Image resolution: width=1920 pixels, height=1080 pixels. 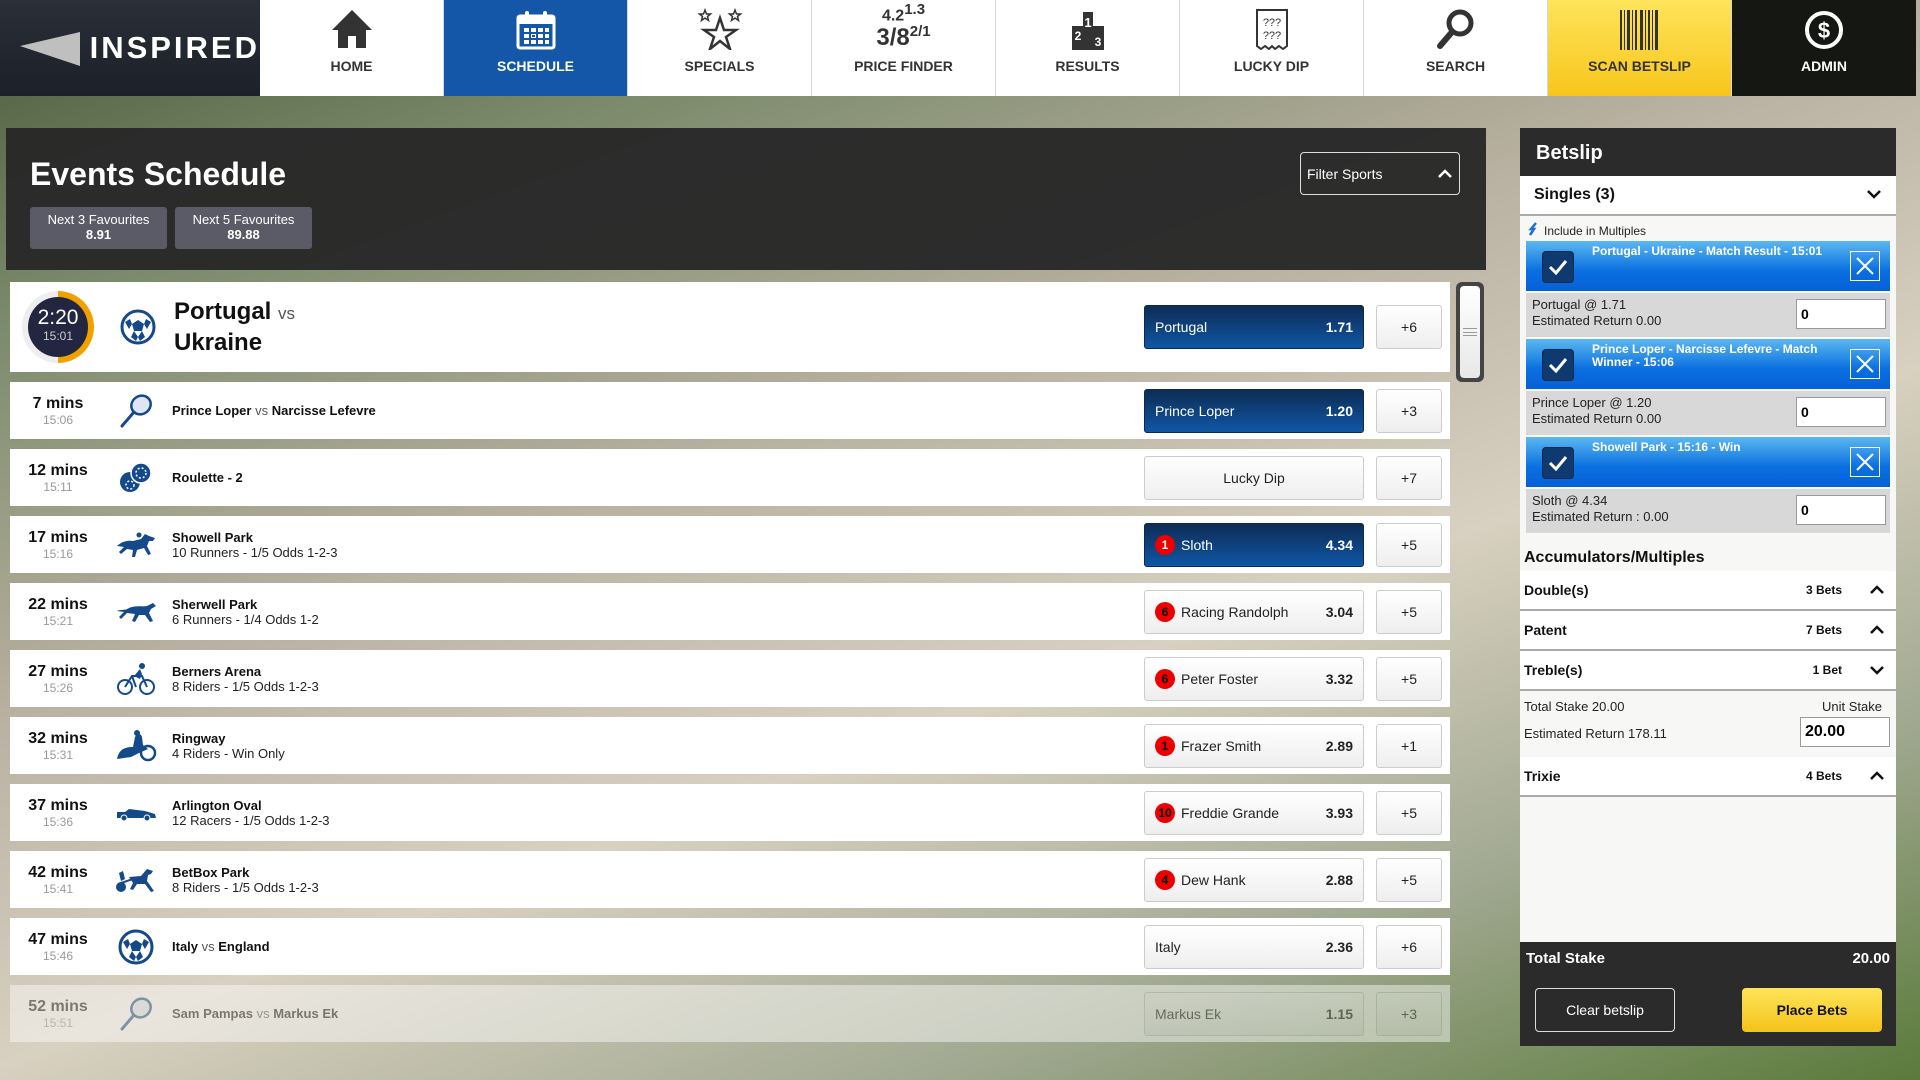 I want to click on nav-admin: $ ADMIN, so click(x=1824, y=48).